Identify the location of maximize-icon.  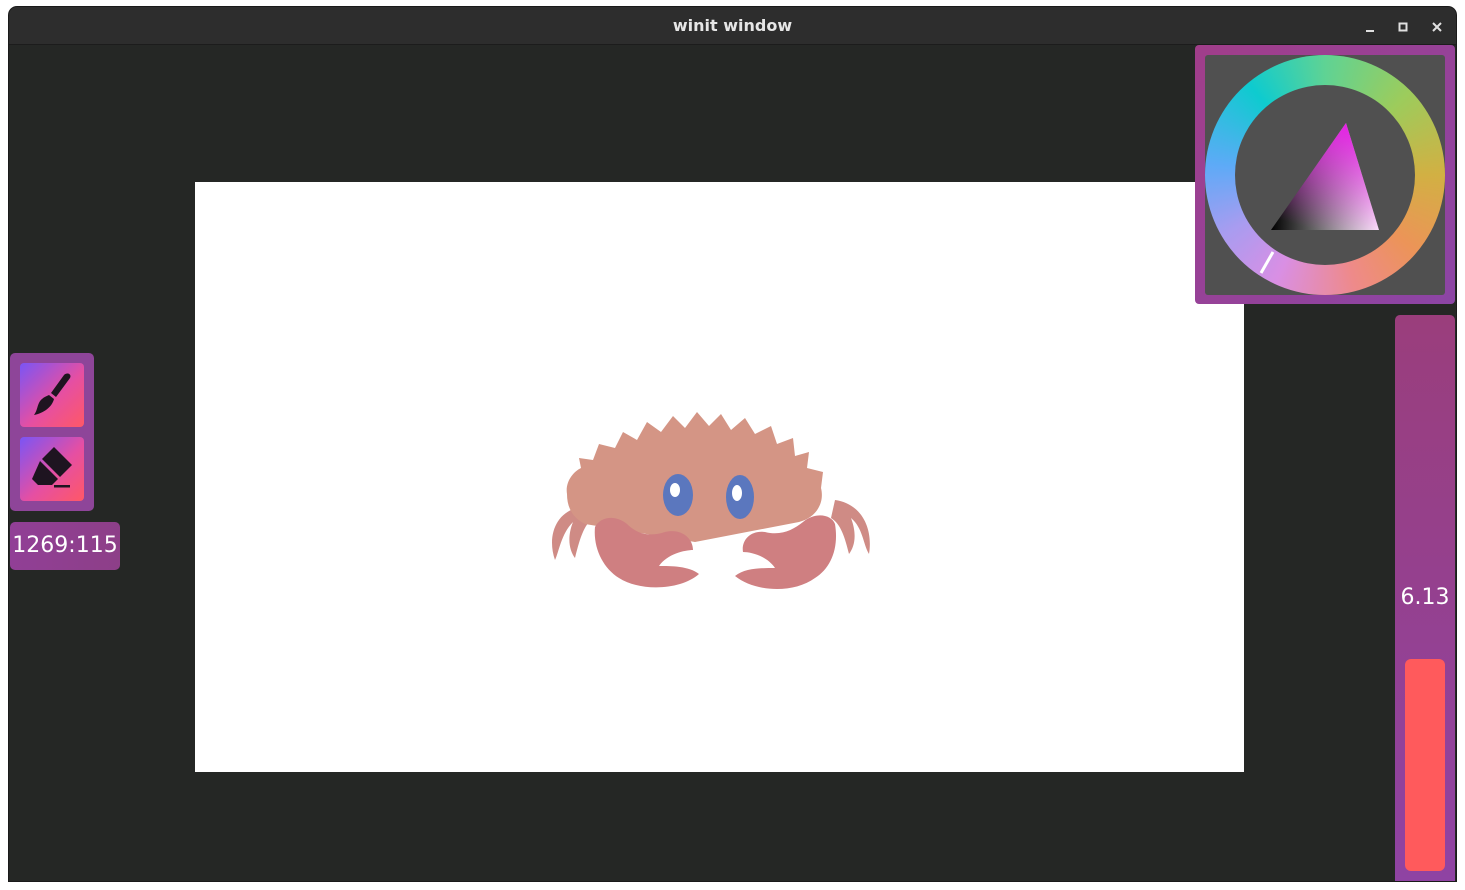
(1403, 27).